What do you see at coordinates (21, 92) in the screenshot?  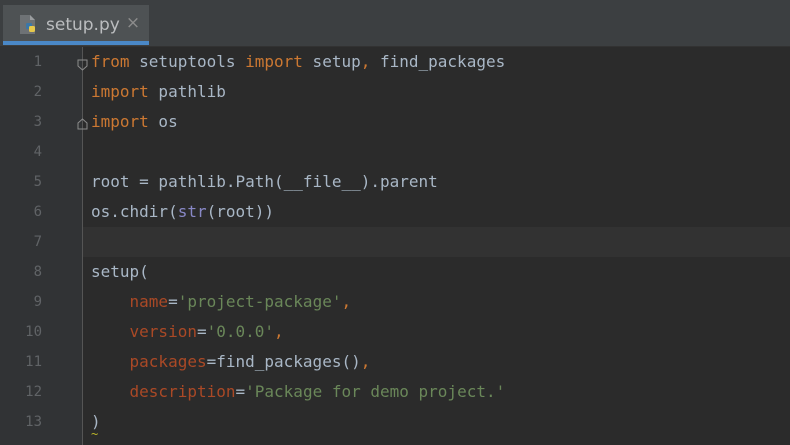 I see `line-number: 2` at bounding box center [21, 92].